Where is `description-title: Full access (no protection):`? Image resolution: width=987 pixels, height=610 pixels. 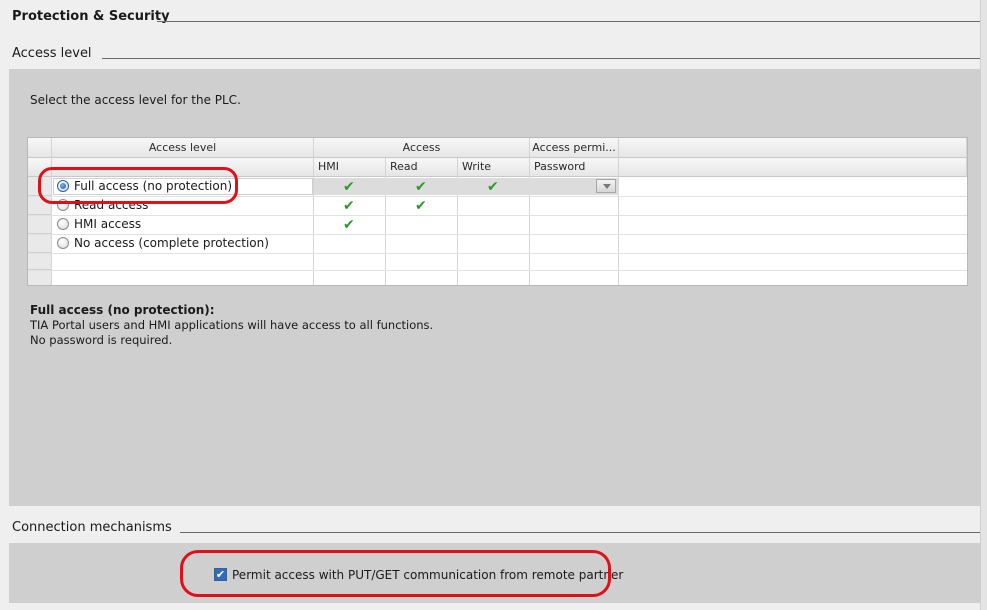 description-title: Full access (no protection): is located at coordinates (122, 310).